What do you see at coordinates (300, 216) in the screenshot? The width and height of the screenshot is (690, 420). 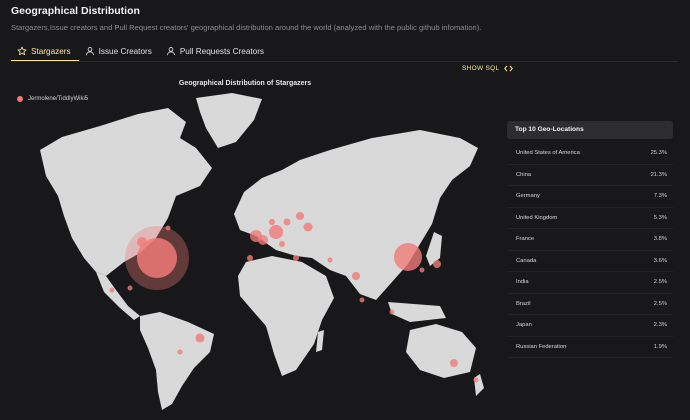 I see `russia-bubble` at bounding box center [300, 216].